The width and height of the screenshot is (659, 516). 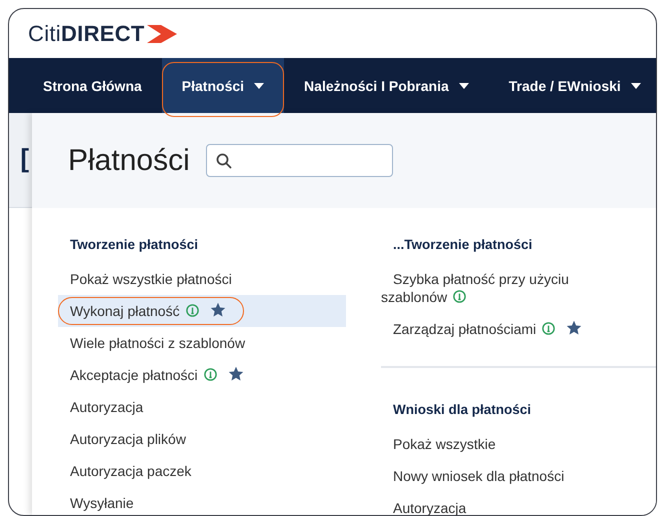 What do you see at coordinates (488, 476) in the screenshot?
I see `menu-item: Nowy wniosek dla płatności` at bounding box center [488, 476].